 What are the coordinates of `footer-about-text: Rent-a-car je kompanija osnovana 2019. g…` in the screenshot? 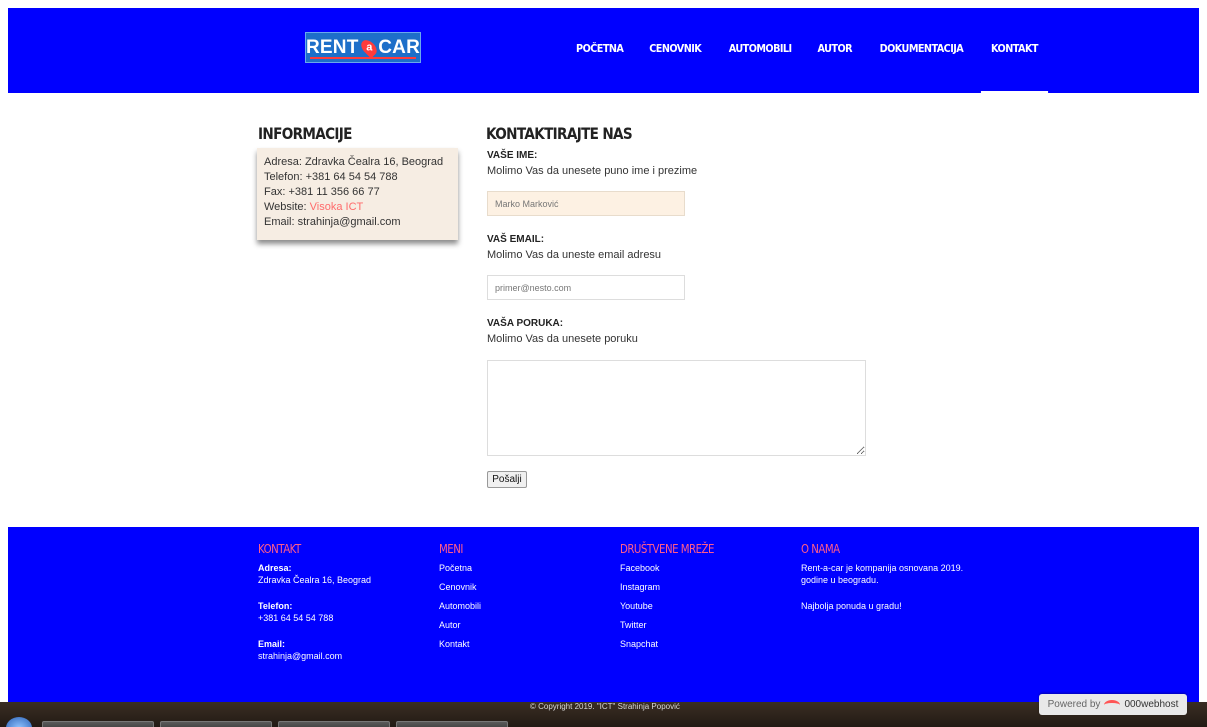 It's located at (882, 574).